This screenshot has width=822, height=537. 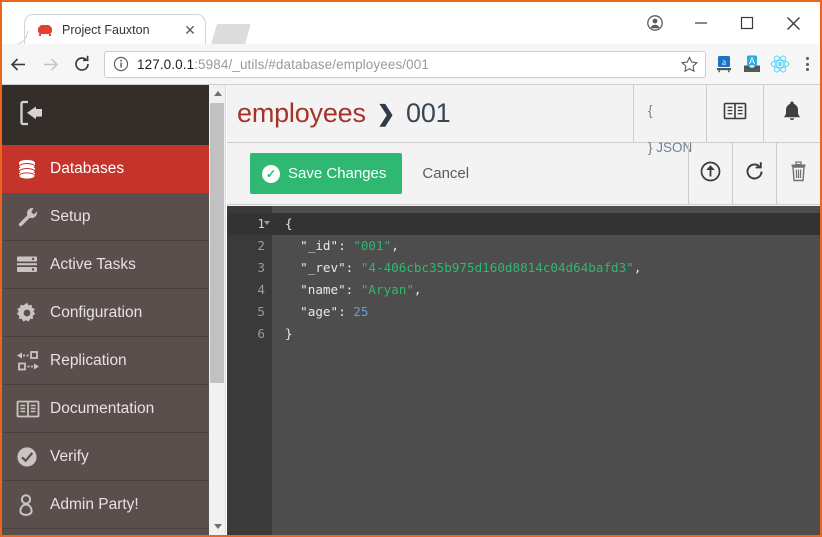 I want to click on sidebar-item-label: Replication, so click(x=88, y=360).